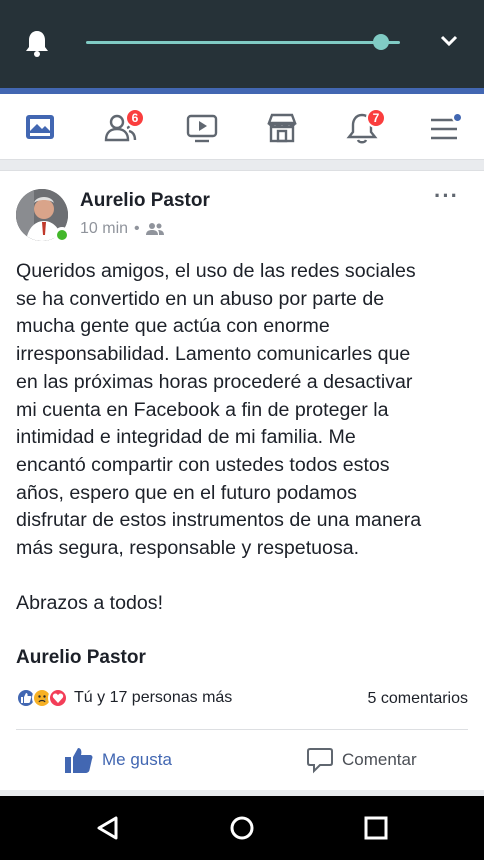 The width and height of the screenshot is (484, 860). I want to click on friend-requests-badge: 6, so click(135, 118).